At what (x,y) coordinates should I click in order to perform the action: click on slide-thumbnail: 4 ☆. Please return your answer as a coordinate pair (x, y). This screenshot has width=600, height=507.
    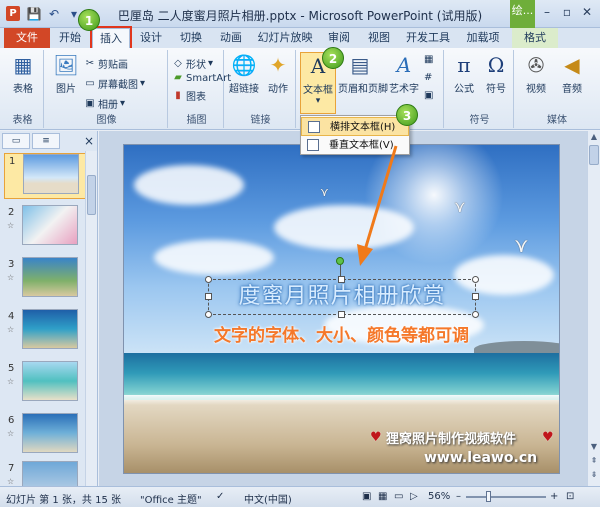
    Looking at the image, I should click on (48, 332).